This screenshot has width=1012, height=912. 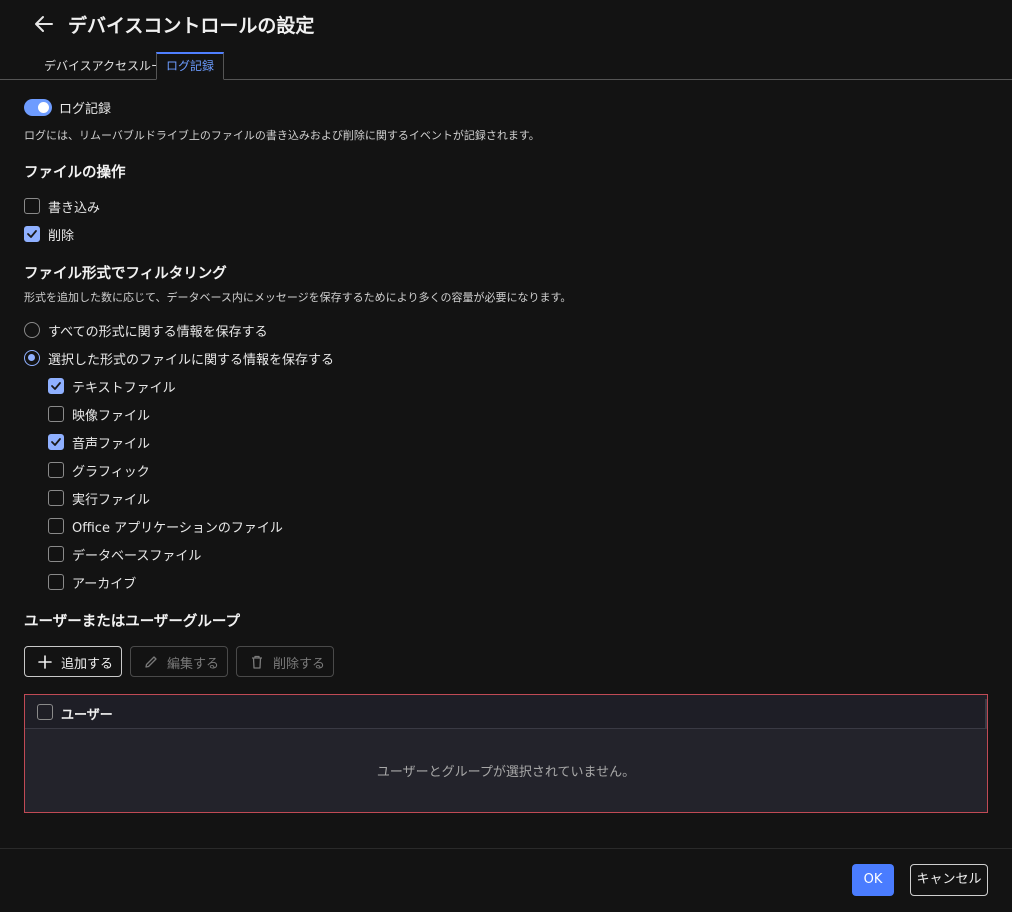 I want to click on delete-button-label: 削除する, so click(x=299, y=664).